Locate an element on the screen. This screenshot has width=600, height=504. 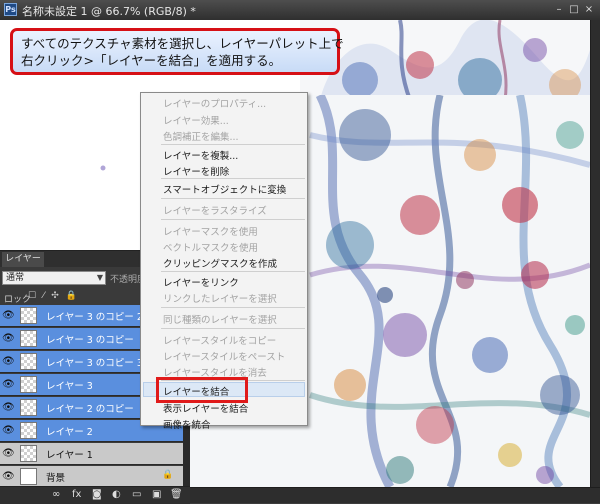
layer-name: レイヤー 3 のコピー 3 is located at coordinates (94, 363).